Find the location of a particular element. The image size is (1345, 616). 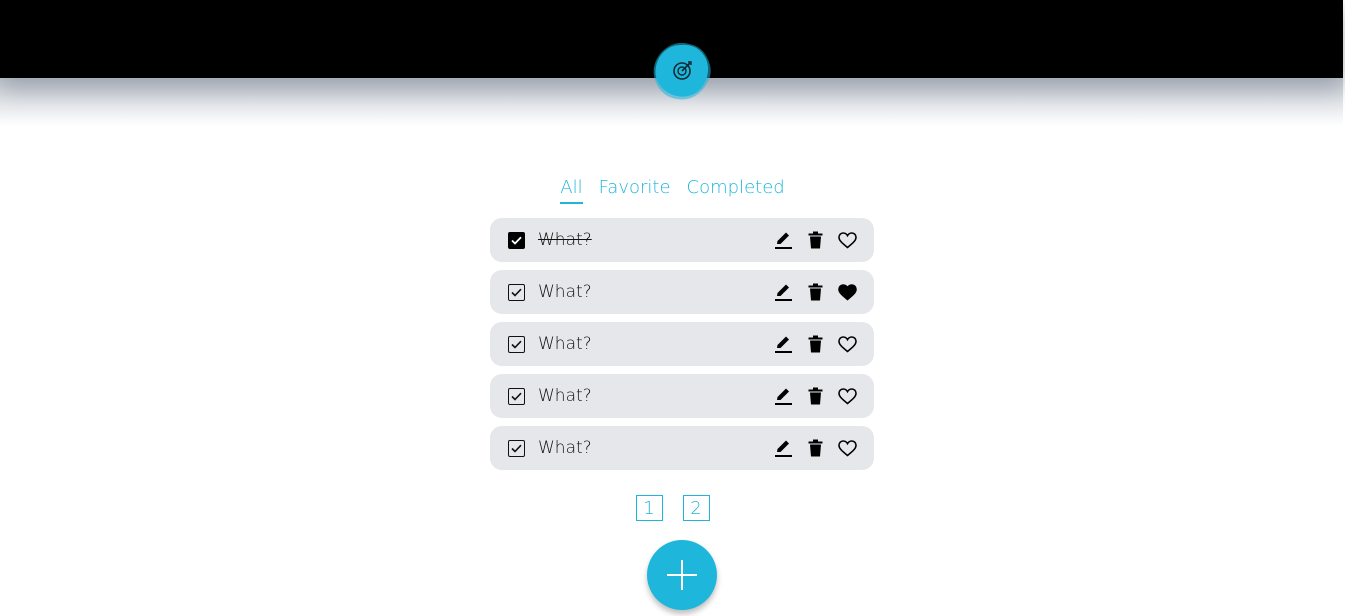

tab-completed: Completed is located at coordinates (736, 190).